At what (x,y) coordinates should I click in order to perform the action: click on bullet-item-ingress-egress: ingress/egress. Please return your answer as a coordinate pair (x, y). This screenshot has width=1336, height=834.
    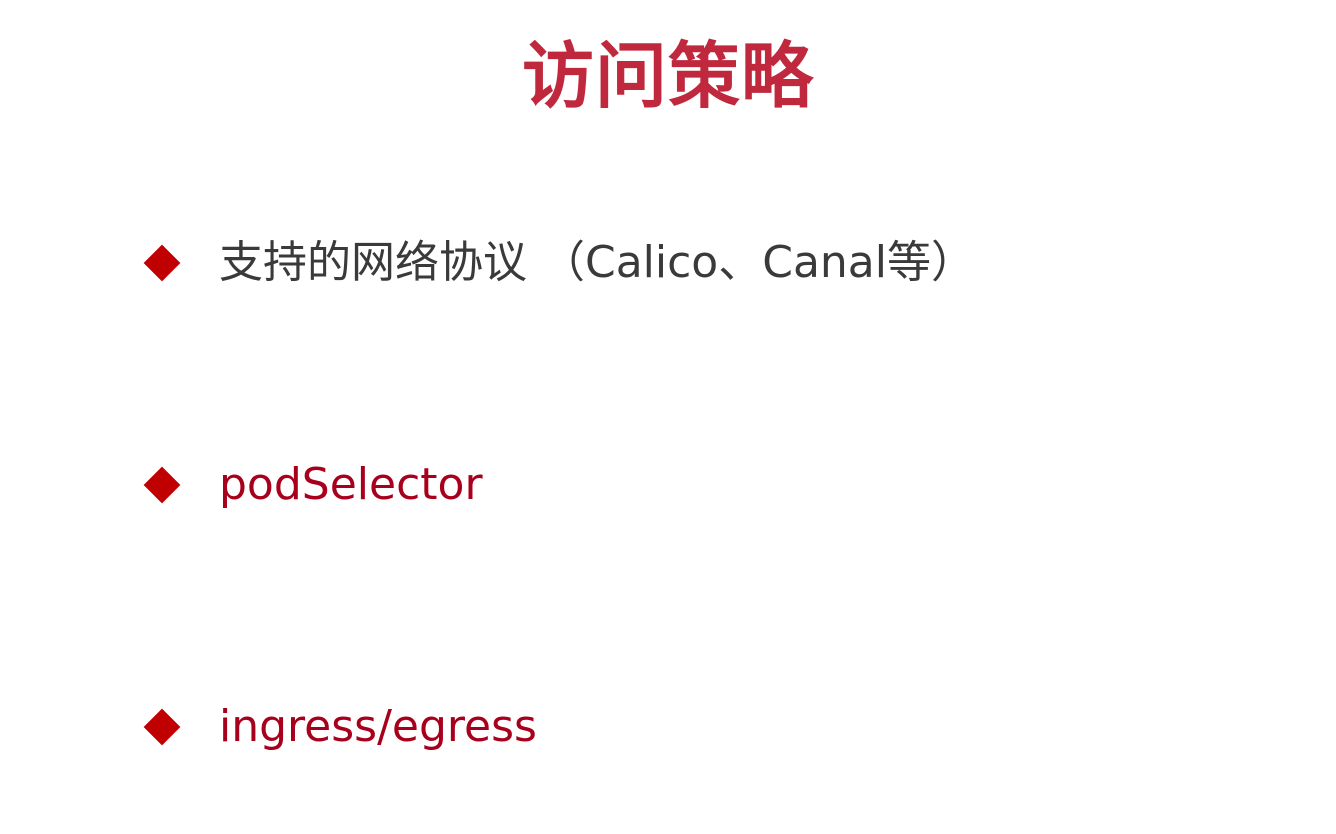
    Looking at the image, I should click on (338, 727).